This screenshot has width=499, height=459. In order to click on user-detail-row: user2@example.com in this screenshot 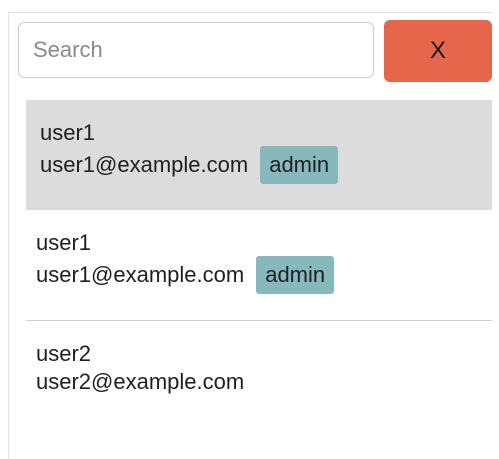, I will do `click(264, 382)`.